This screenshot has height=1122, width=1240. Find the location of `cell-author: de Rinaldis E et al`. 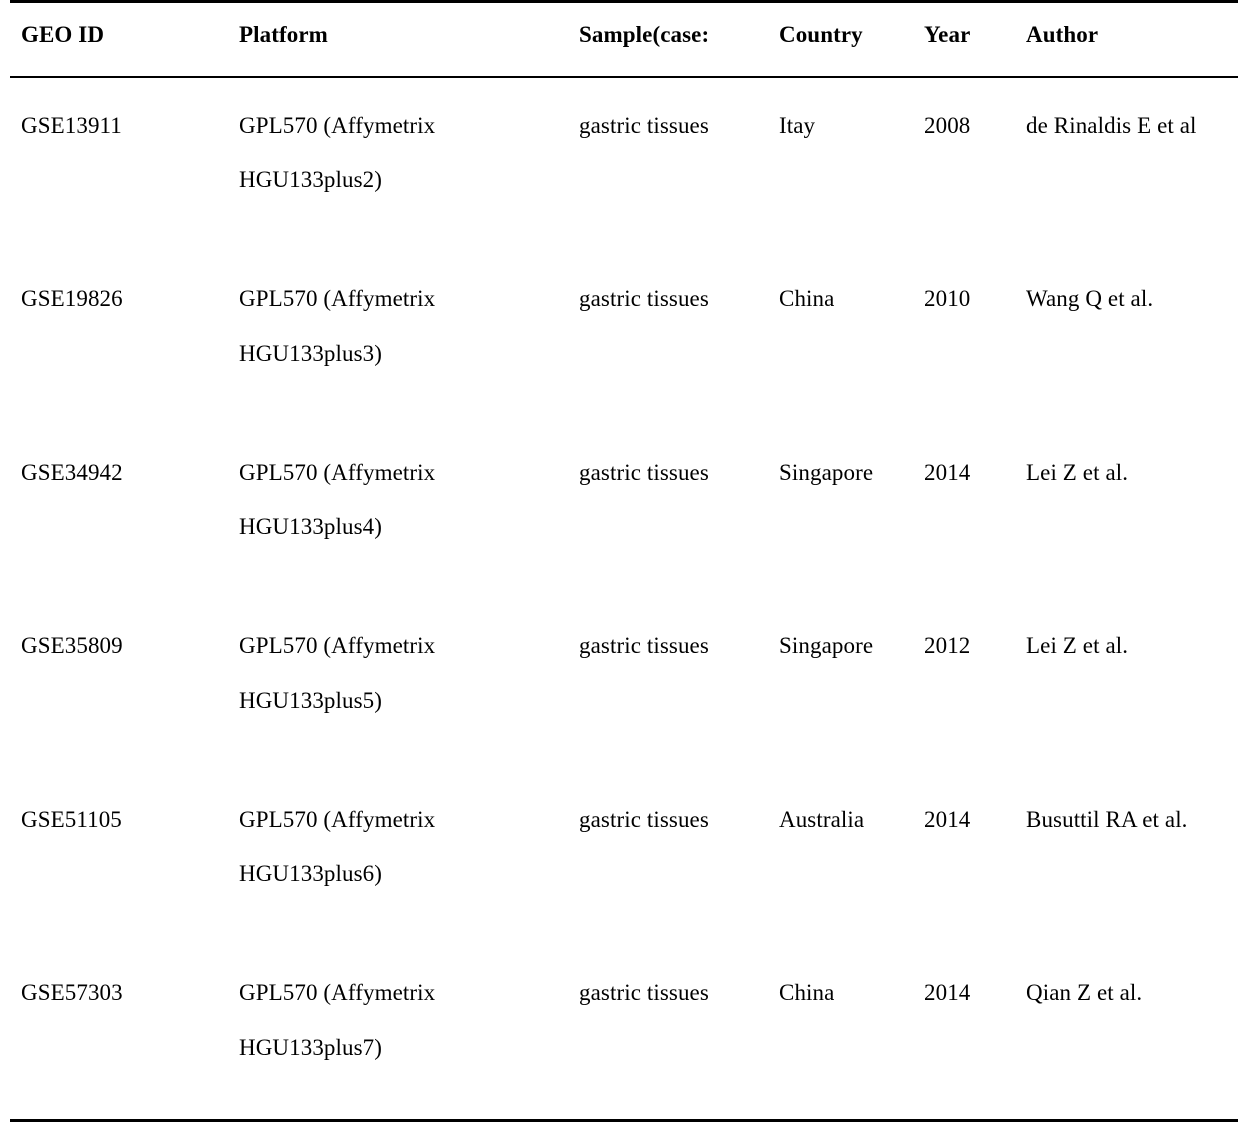

cell-author: de Rinaldis E et al is located at coordinates (1111, 125).